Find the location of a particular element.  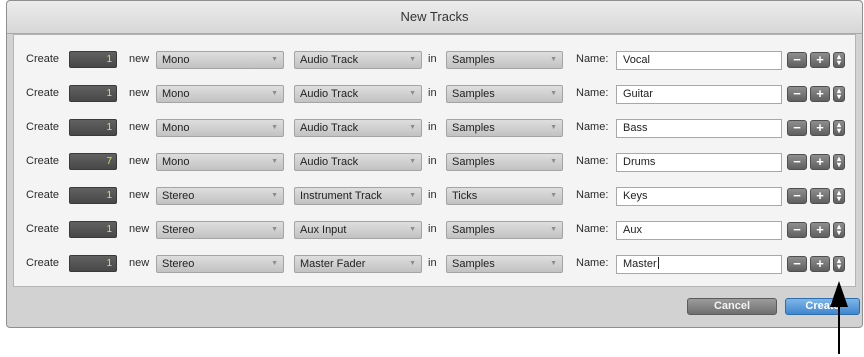

track-type-select: Master Fader ▼ is located at coordinates (358, 264).